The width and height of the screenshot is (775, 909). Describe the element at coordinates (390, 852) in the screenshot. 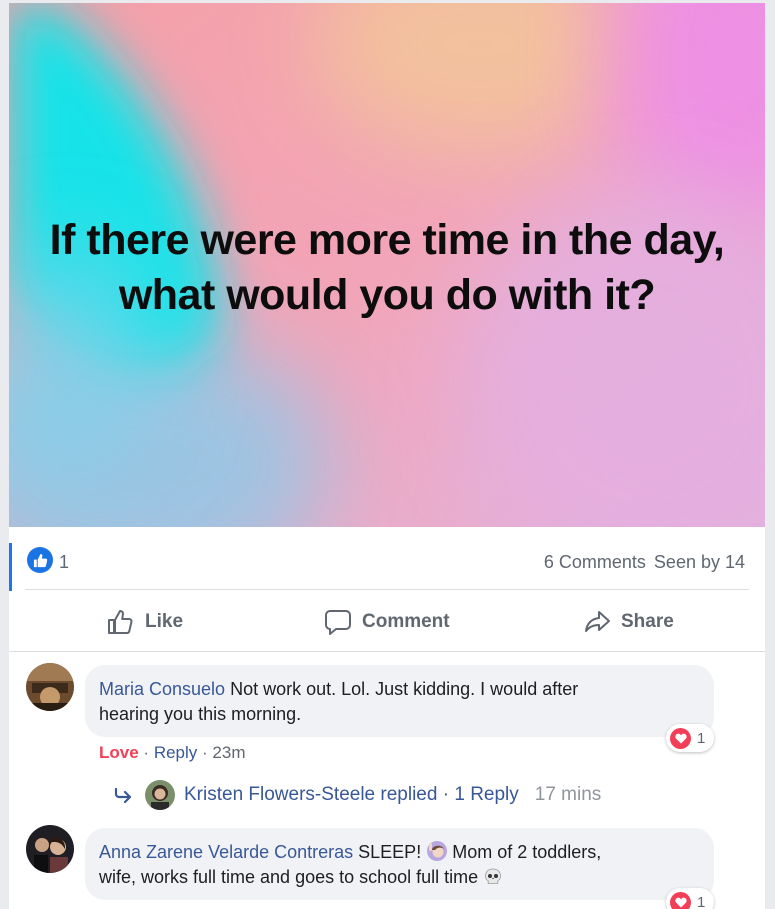

I see `comment-text: SLEEP!` at that location.